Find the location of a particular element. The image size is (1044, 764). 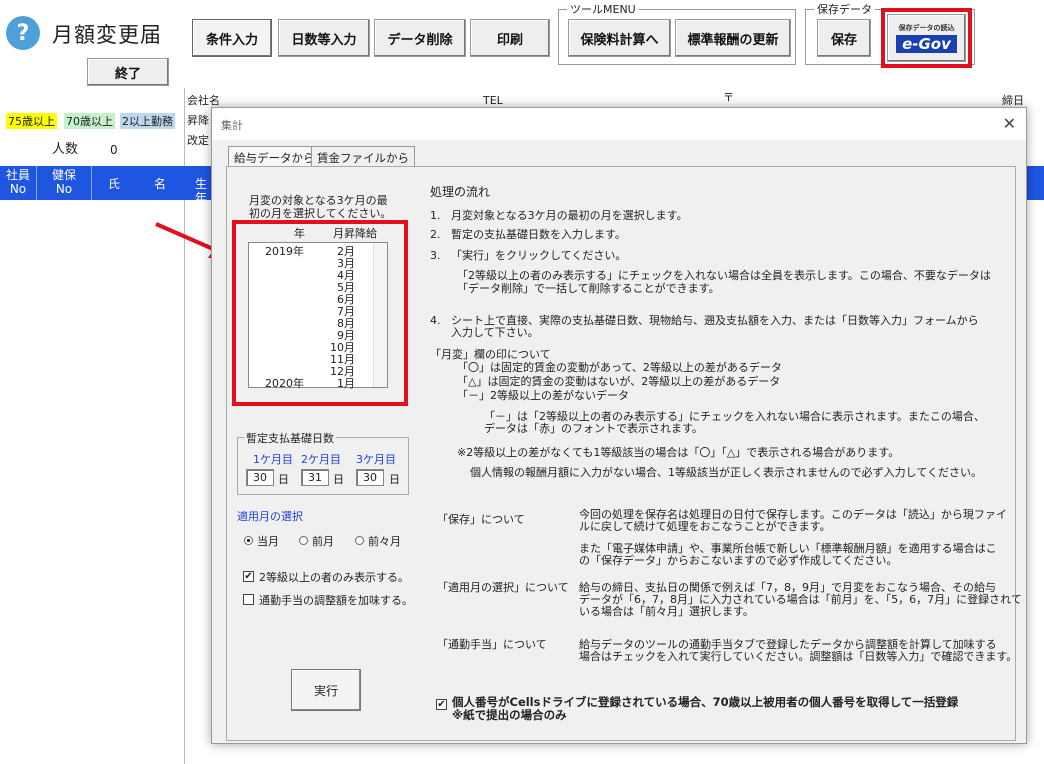

days-m1-label: 1ケ月目 is located at coordinates (273, 459).